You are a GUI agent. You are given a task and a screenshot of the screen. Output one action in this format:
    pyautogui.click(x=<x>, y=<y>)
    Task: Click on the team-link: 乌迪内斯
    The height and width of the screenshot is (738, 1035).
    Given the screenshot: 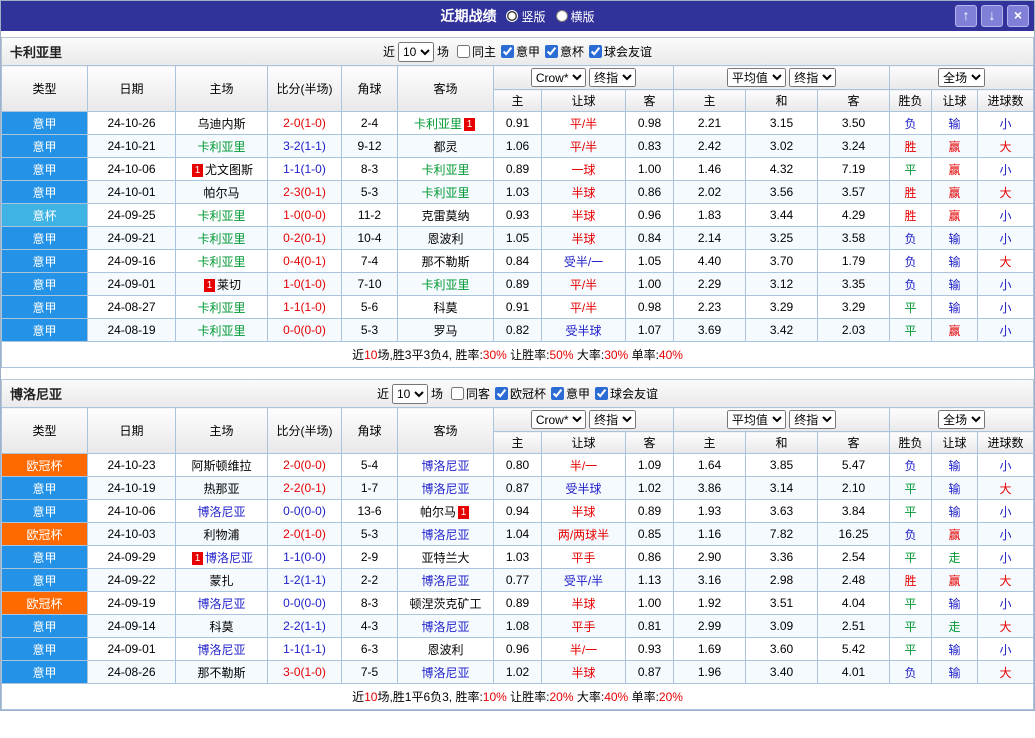 What is the action you would take?
    pyautogui.click(x=221, y=124)
    